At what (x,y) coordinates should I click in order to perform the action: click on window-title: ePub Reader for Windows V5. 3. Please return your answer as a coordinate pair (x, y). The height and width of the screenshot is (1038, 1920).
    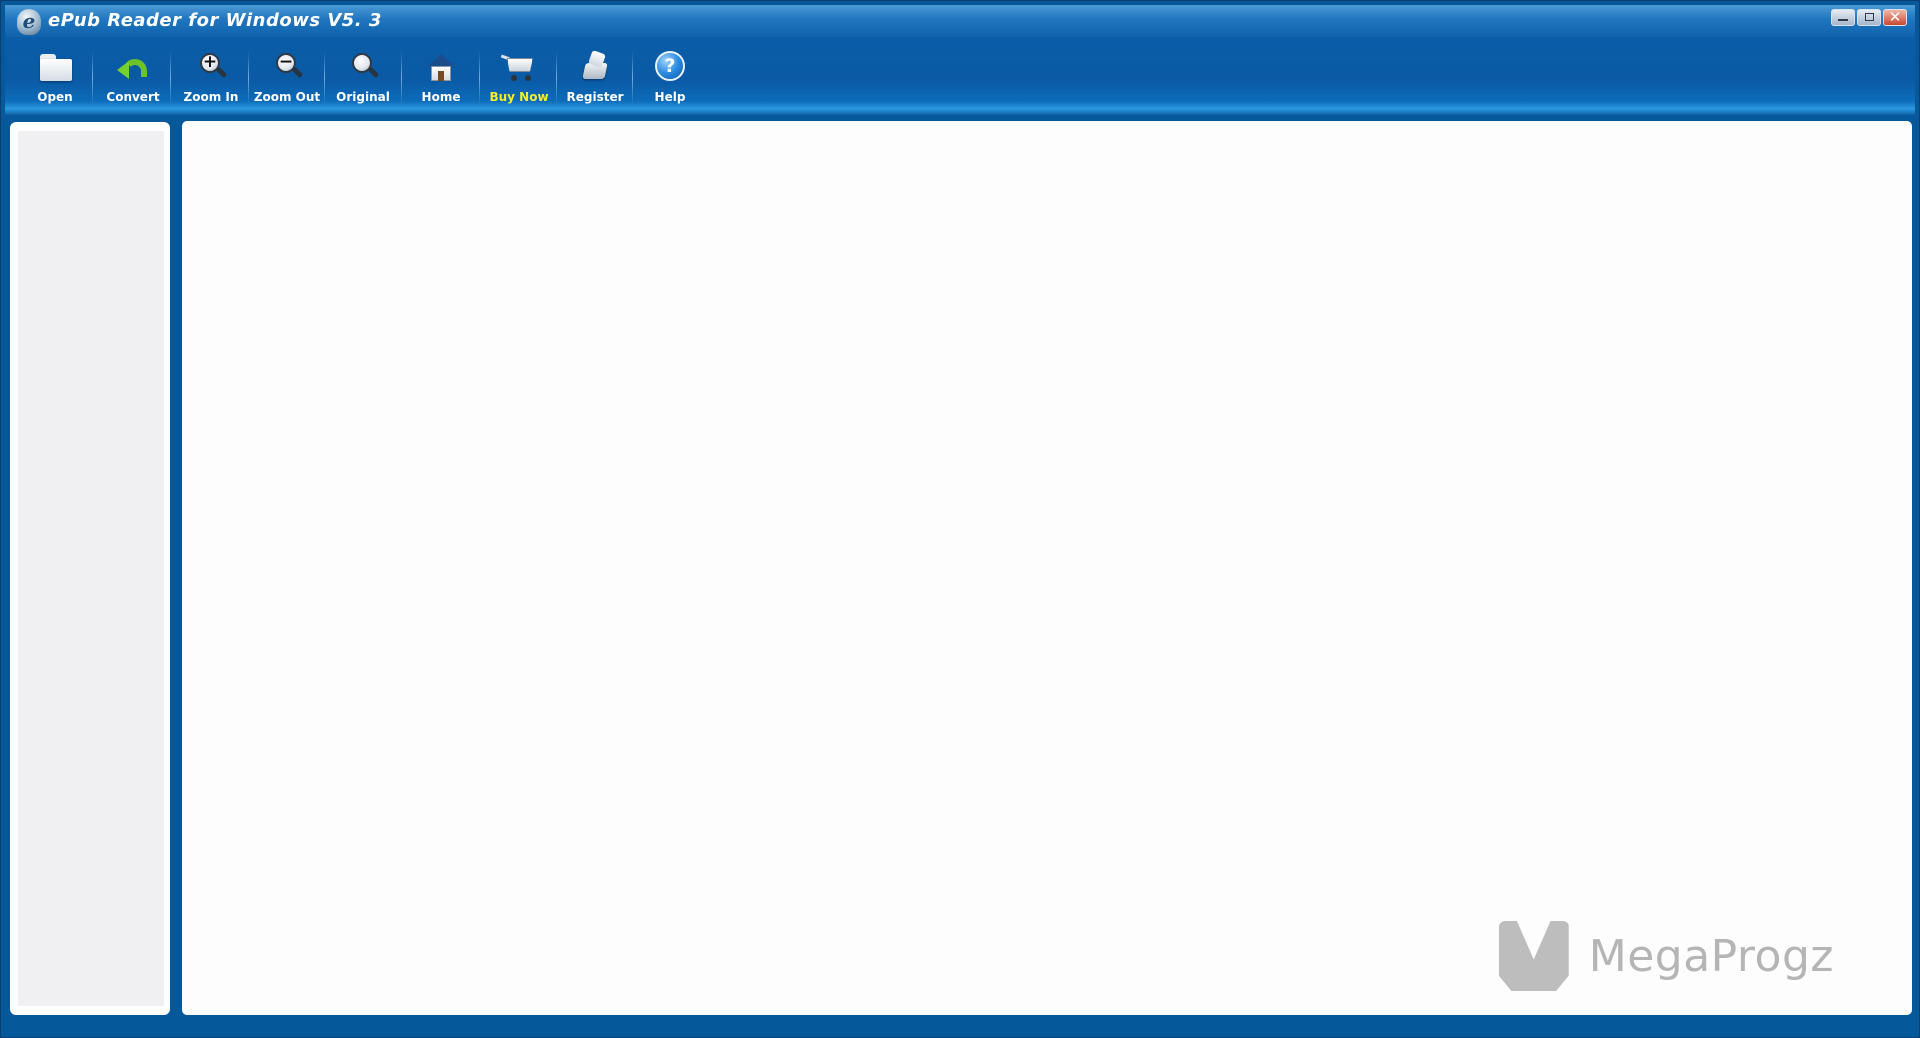
    Looking at the image, I should click on (215, 20).